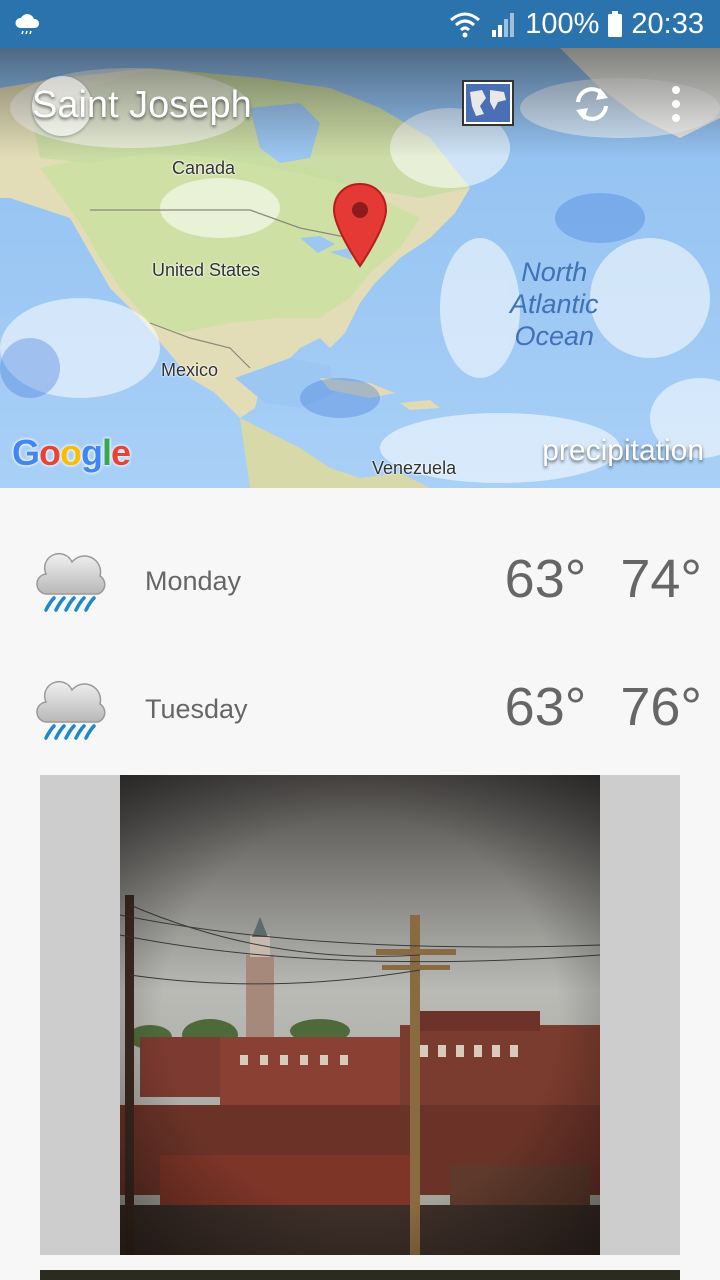  What do you see at coordinates (562, 23) in the screenshot?
I see `battery-percent: 100%` at bounding box center [562, 23].